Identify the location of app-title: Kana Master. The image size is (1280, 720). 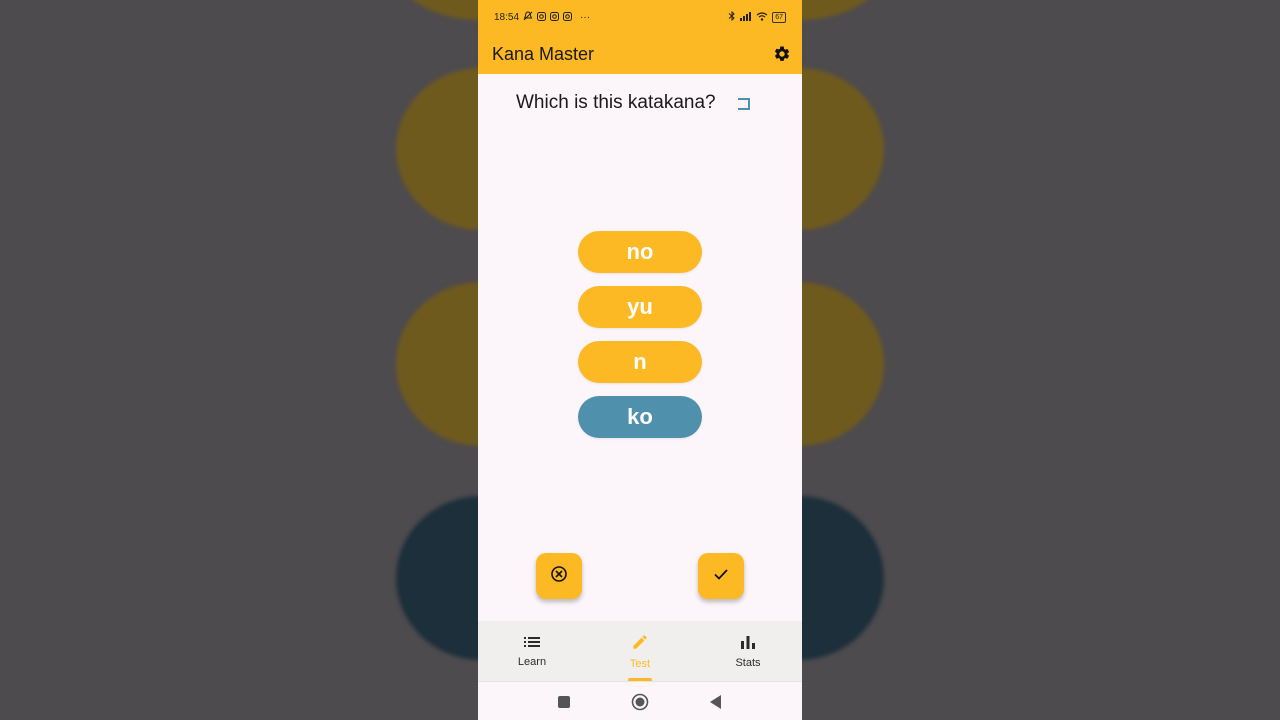
(543, 53).